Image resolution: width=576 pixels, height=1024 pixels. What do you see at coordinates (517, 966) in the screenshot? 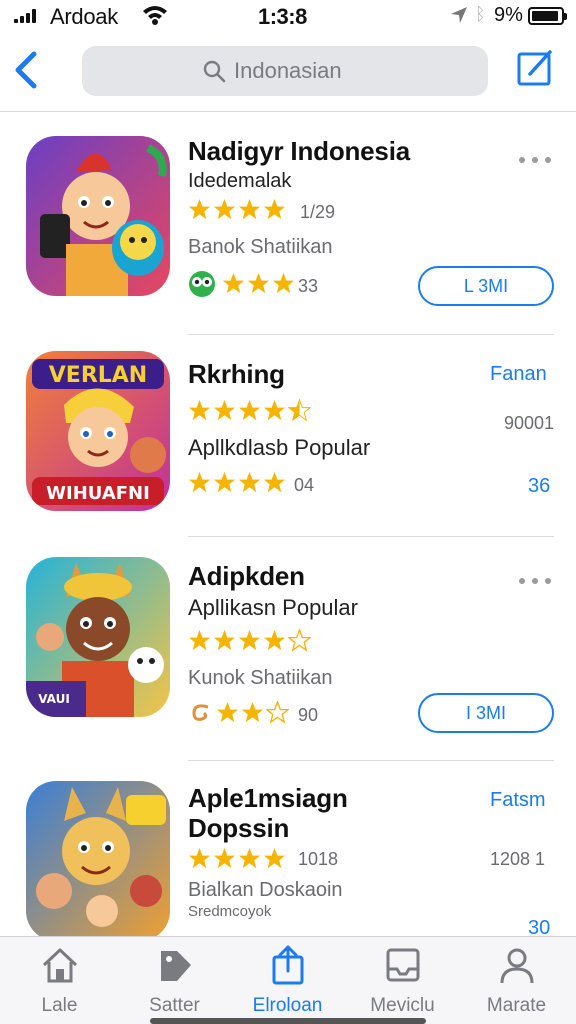
I see `person-icon` at bounding box center [517, 966].